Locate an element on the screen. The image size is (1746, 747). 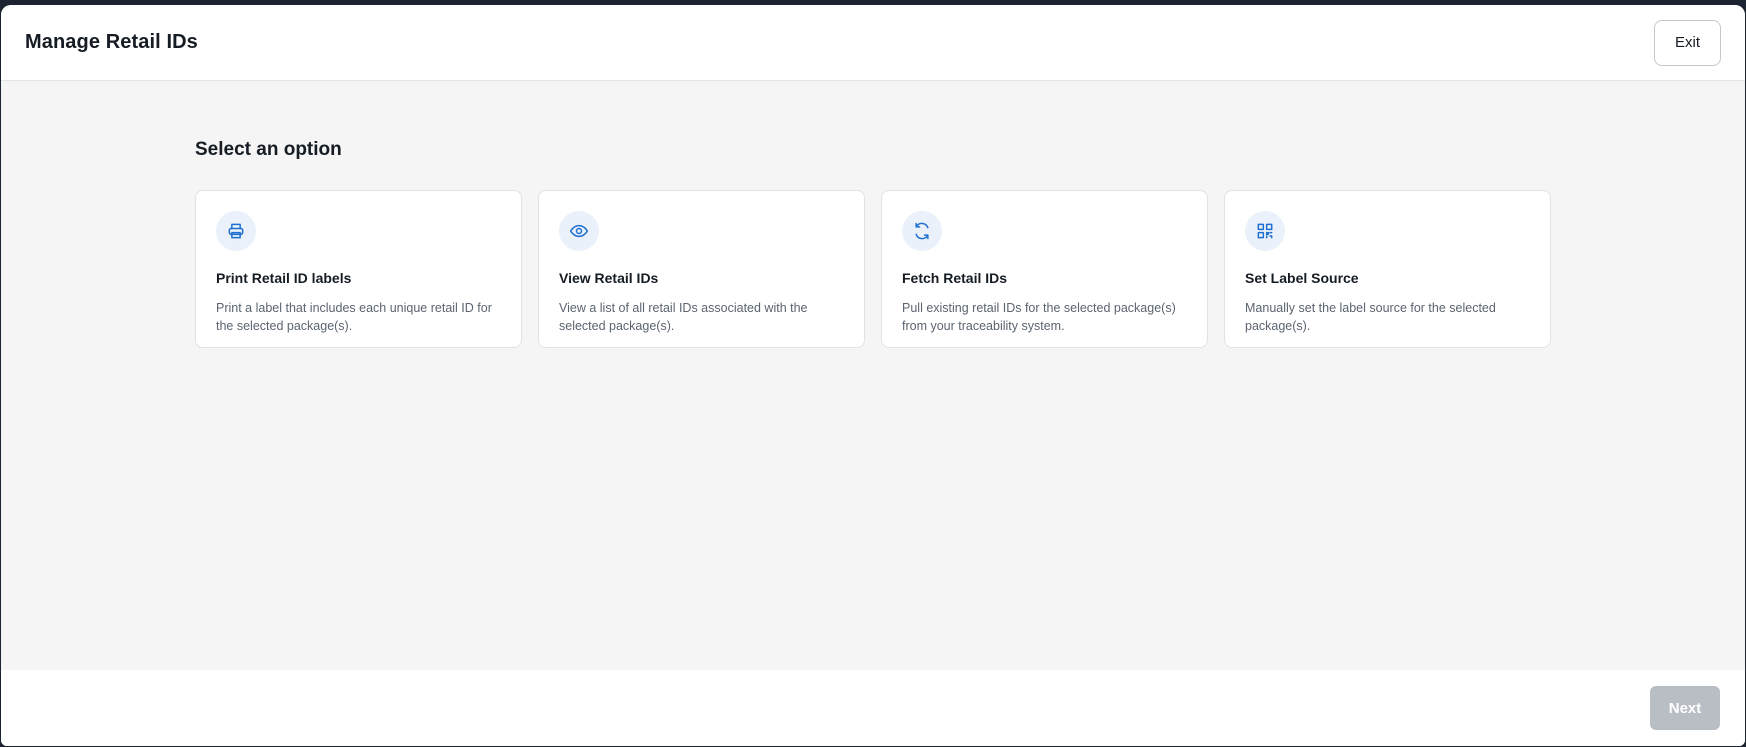
option-card-title: Print Retail ID labels is located at coordinates (284, 278).